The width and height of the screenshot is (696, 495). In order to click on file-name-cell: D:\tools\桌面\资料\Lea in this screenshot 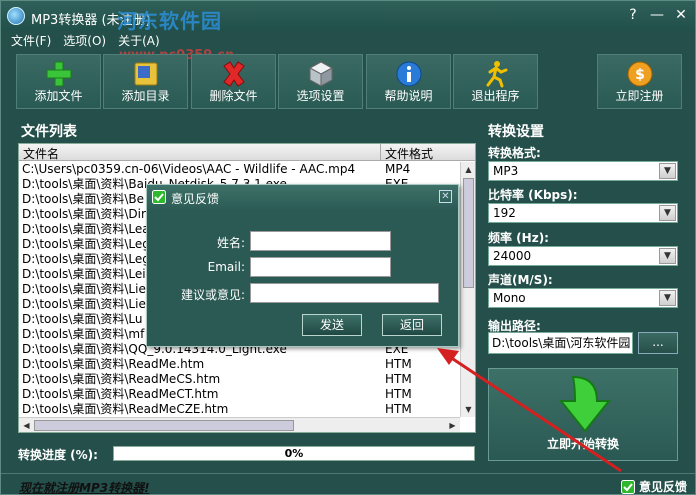, I will do `click(86, 229)`.